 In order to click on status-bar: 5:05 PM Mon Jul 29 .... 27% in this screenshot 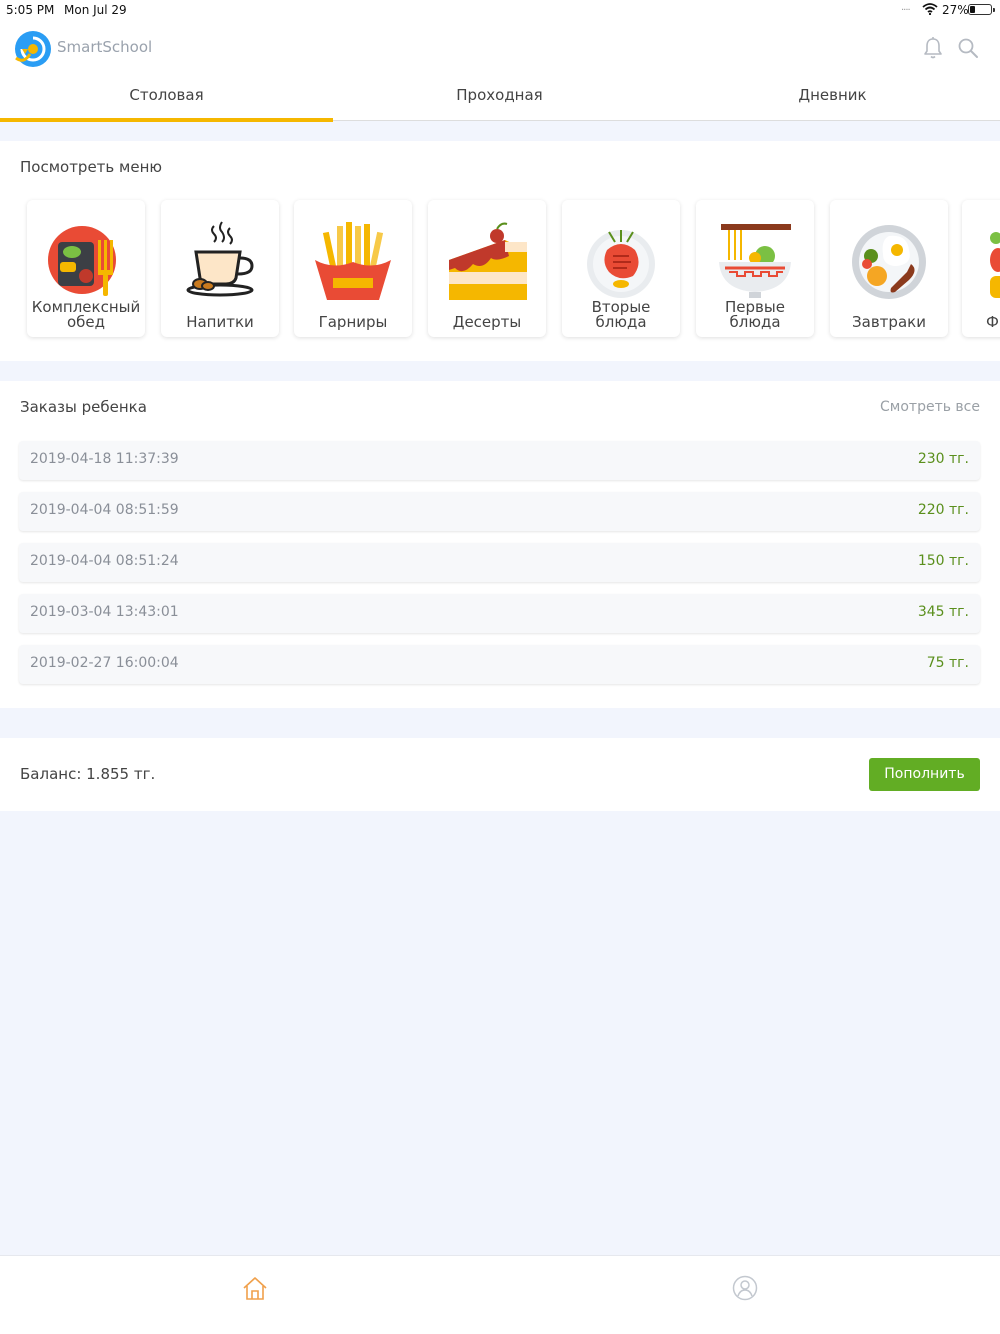, I will do `click(500, 11)`.